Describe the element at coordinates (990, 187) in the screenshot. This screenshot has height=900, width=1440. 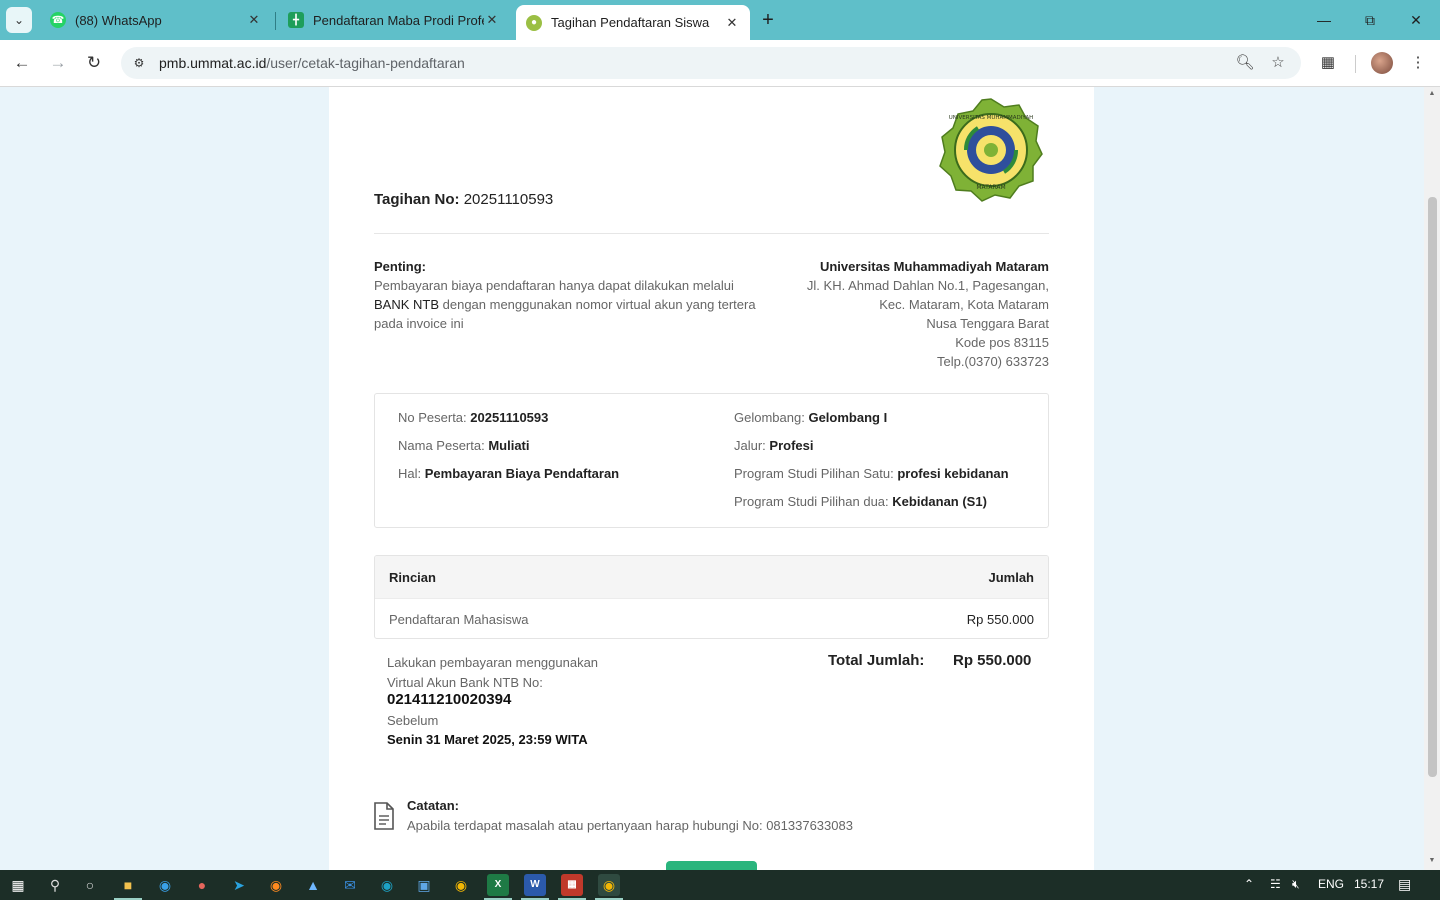
I see `seal-bottom-text: MATARAM` at that location.